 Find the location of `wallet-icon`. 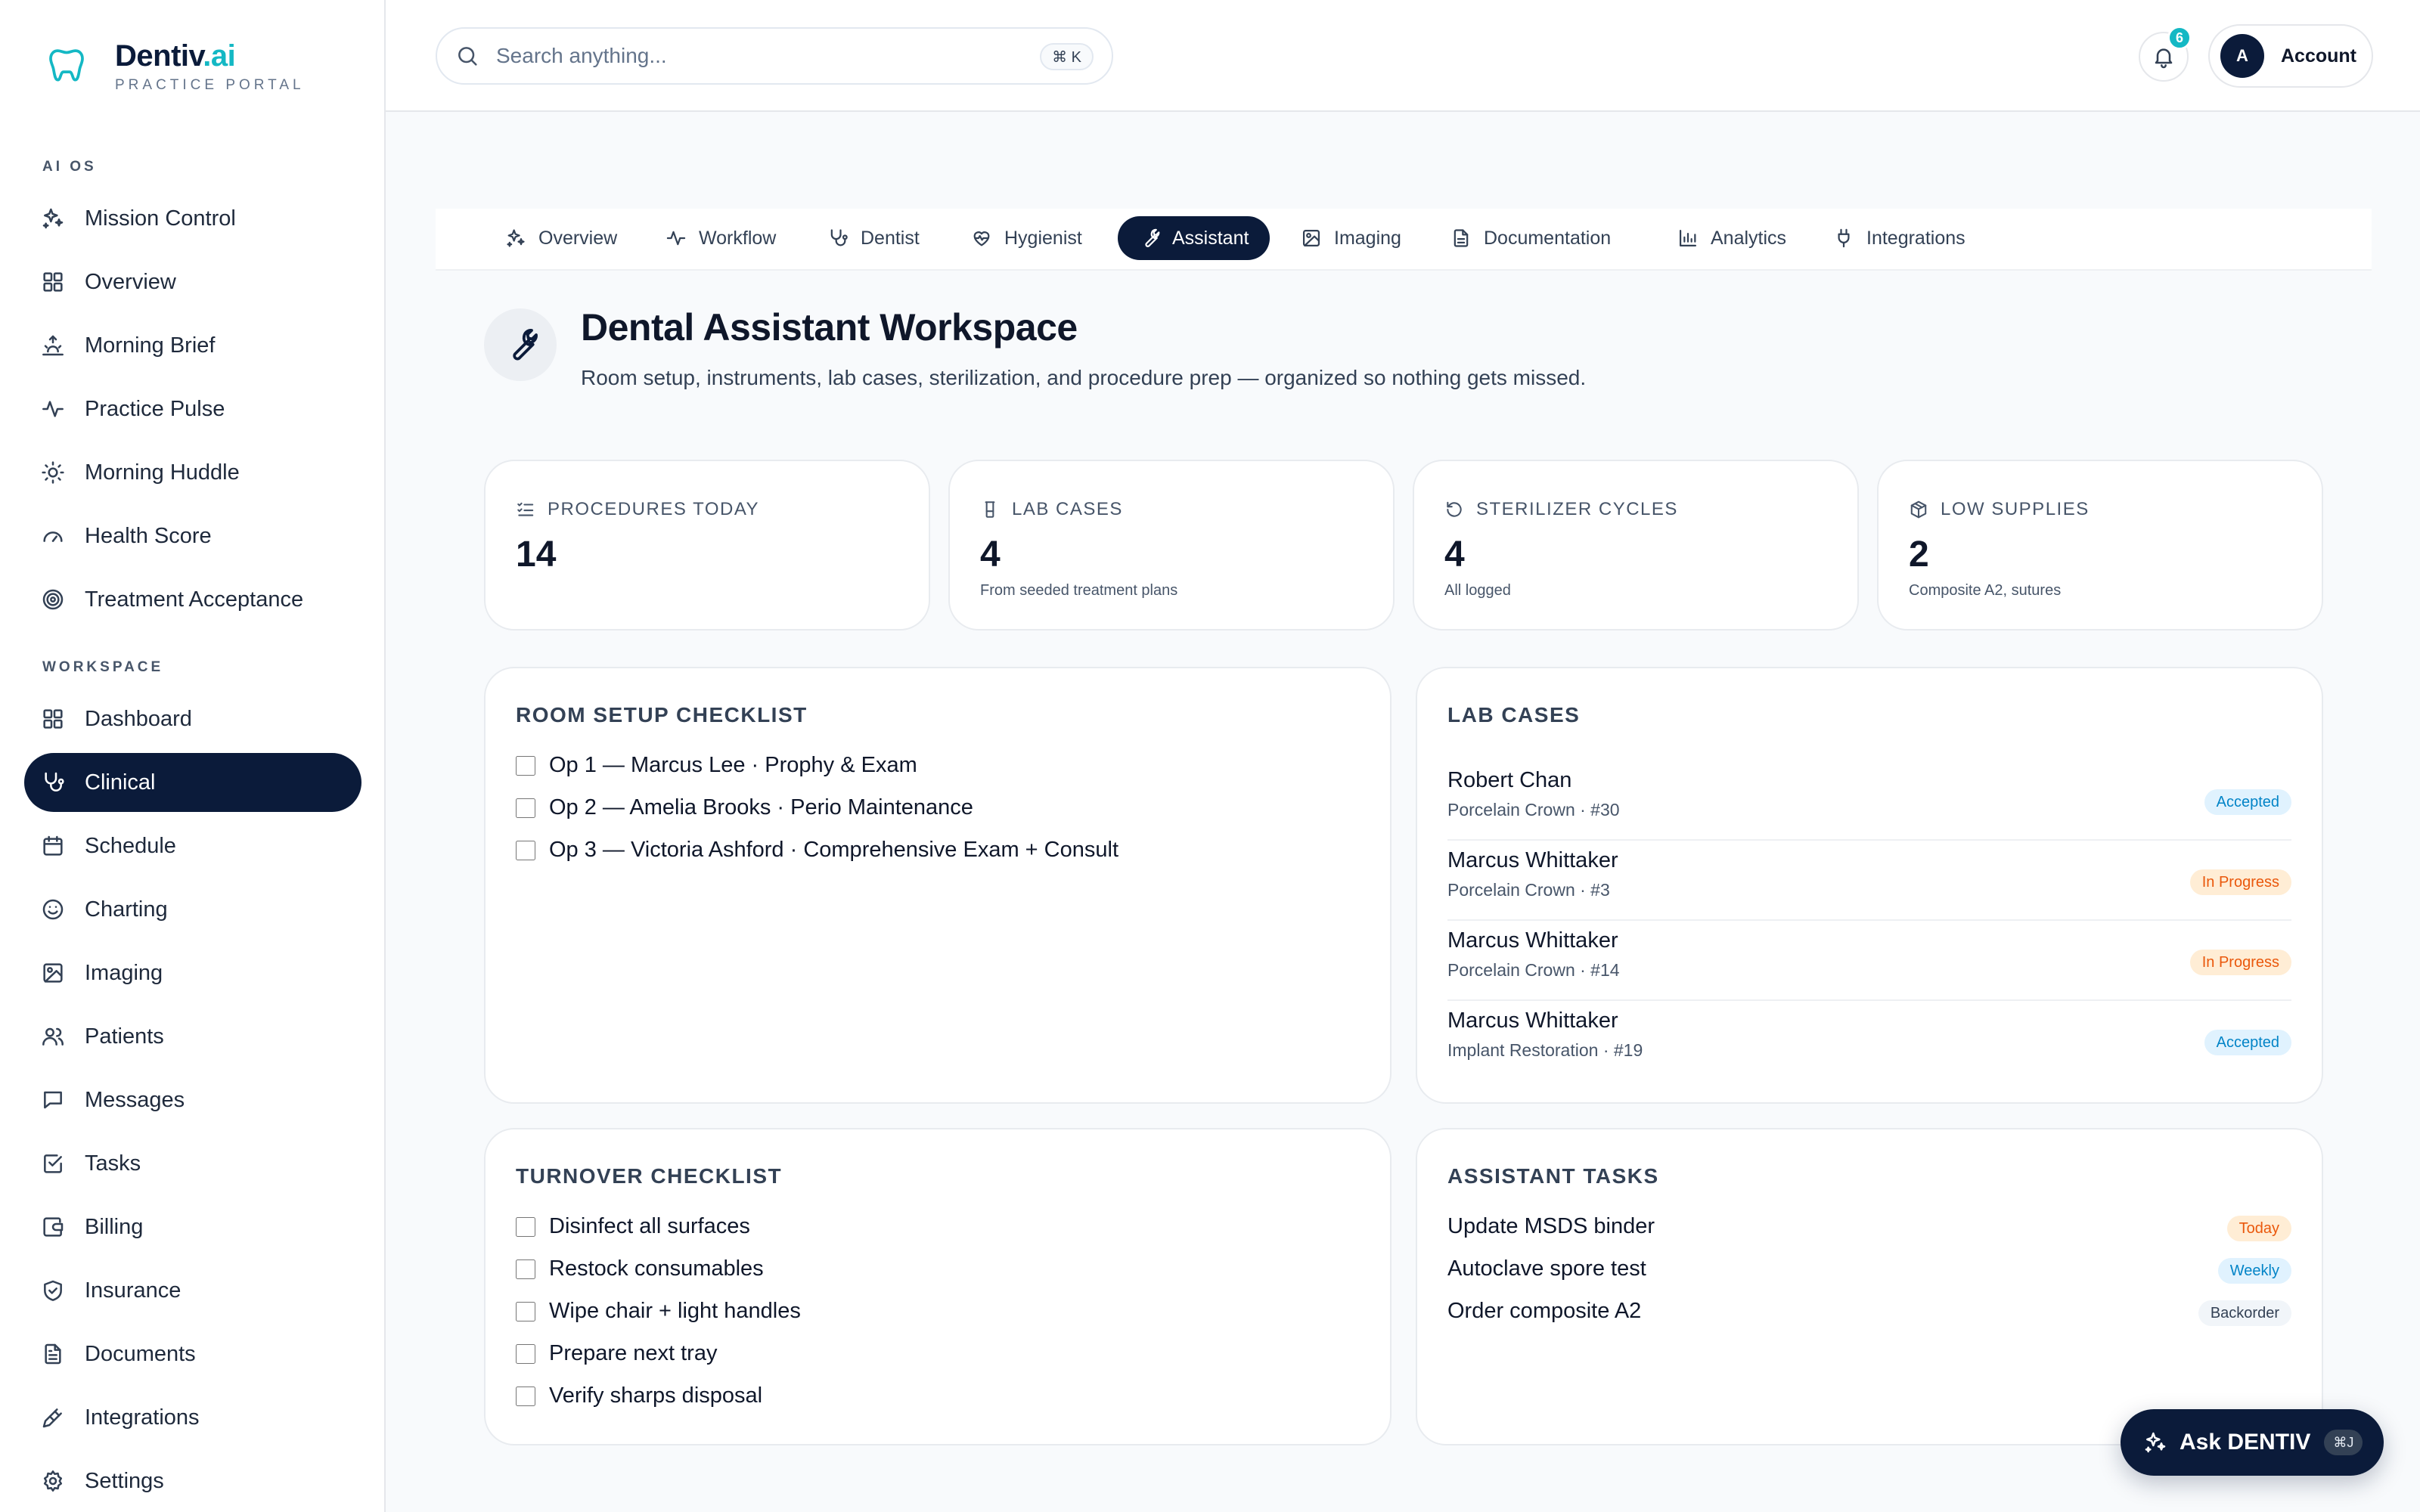

wallet-icon is located at coordinates (53, 1227).